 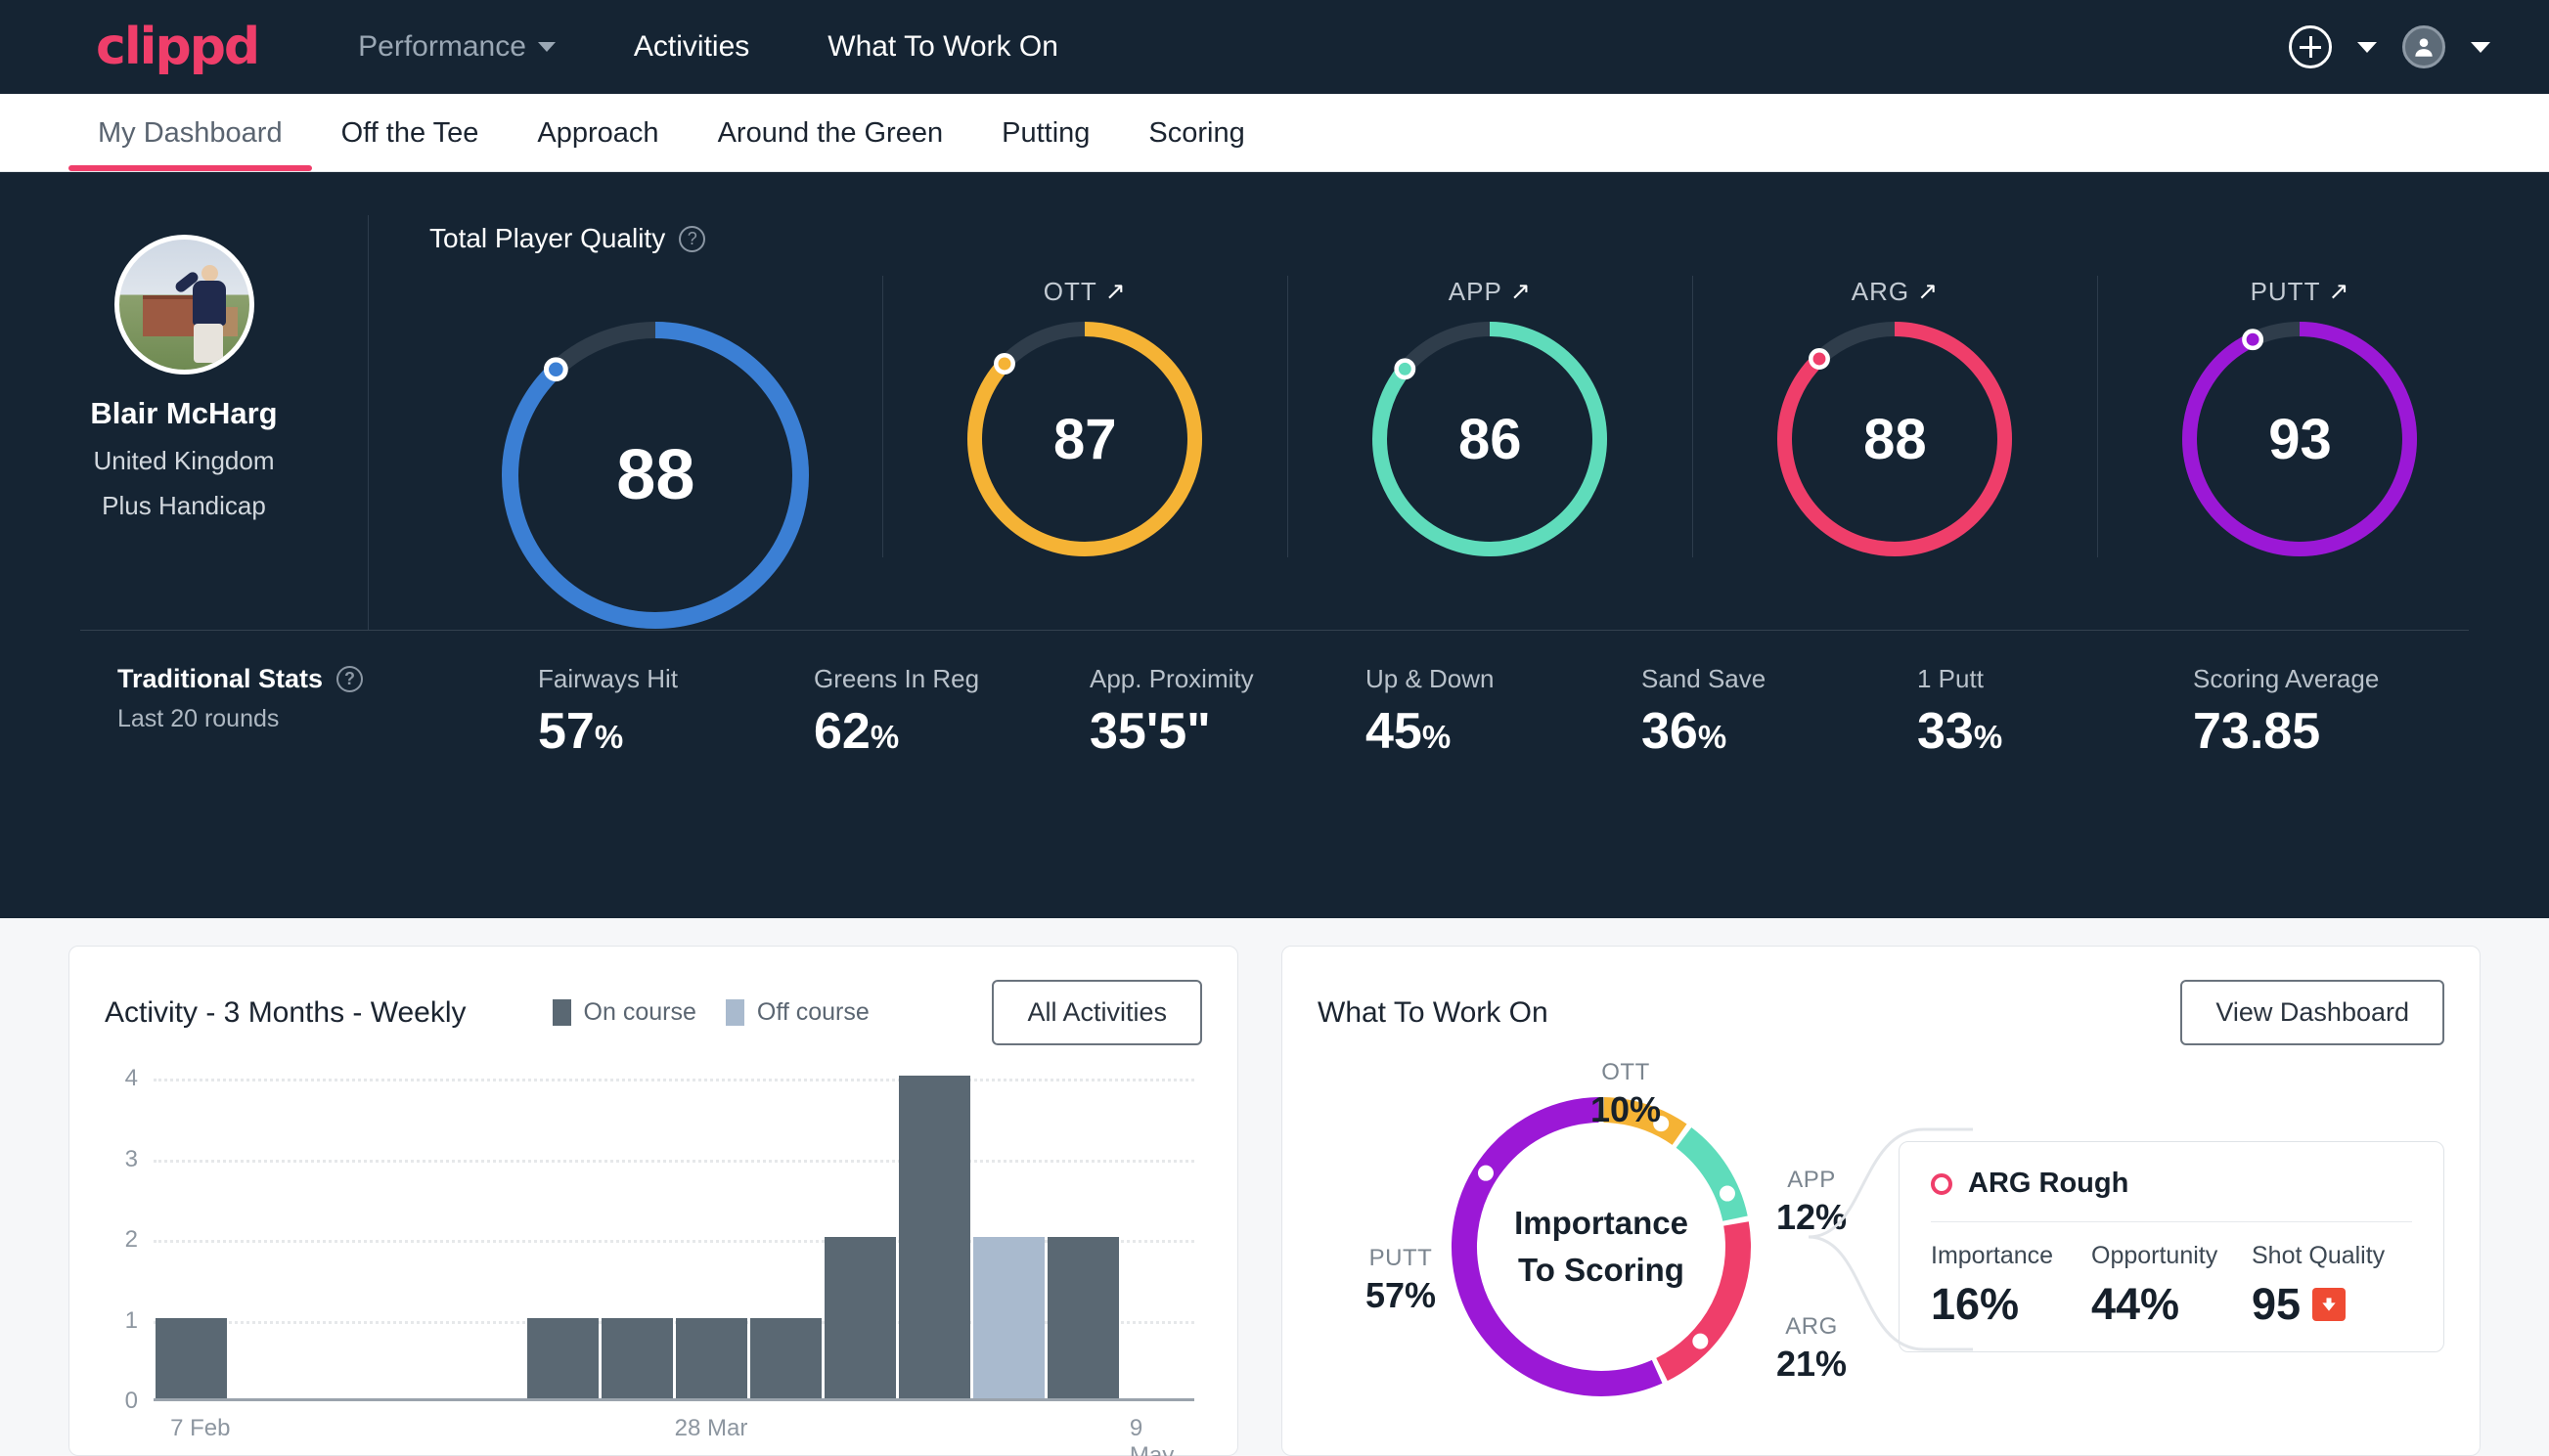 What do you see at coordinates (2312, 1012) in the screenshot?
I see `view-dashboard-button: View Dashboard` at bounding box center [2312, 1012].